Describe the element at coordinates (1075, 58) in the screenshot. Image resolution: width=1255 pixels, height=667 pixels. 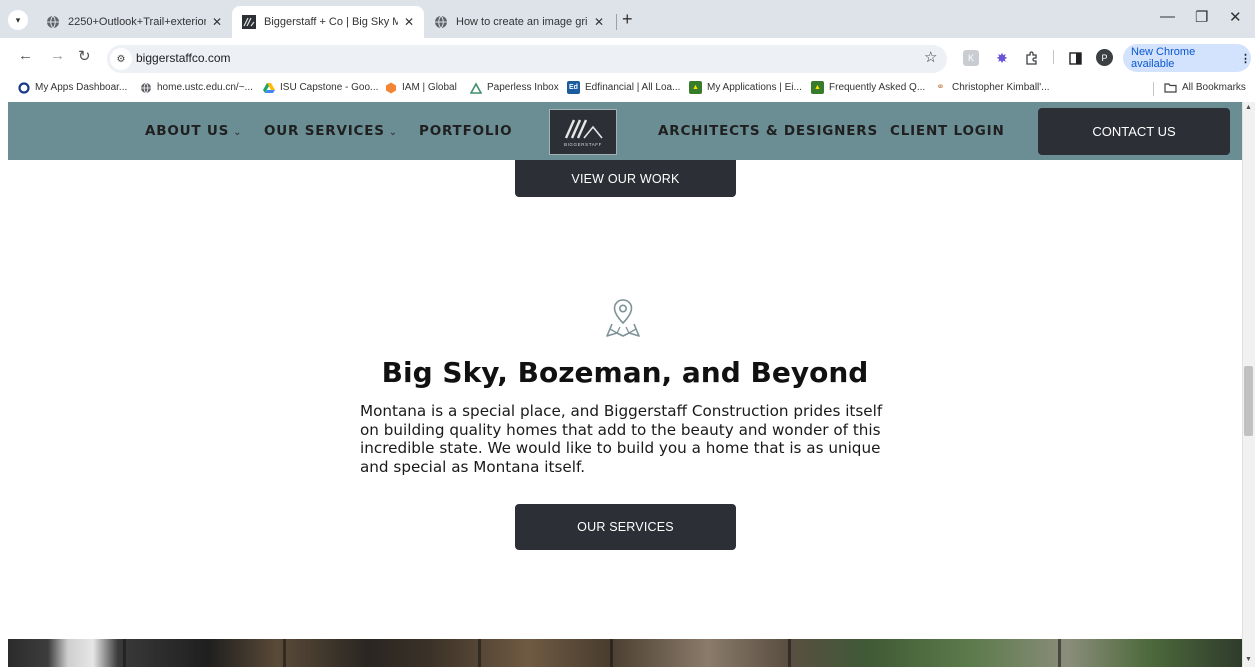
I see `side-panel-icon` at that location.